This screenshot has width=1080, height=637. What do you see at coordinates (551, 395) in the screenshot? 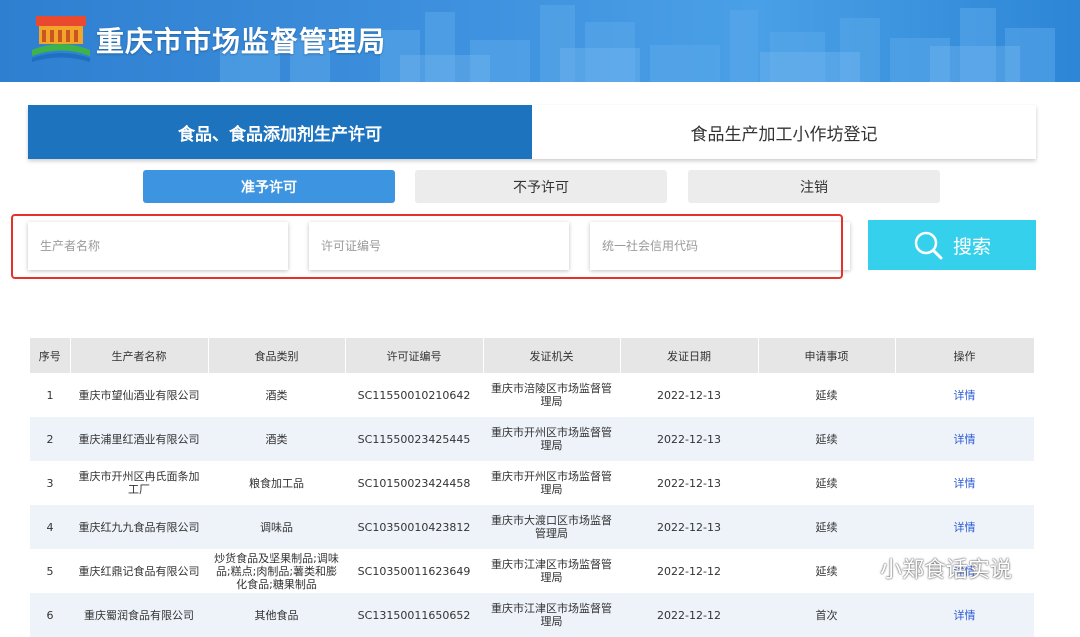
I see `cell-authority: 重庆市涪陵区市场监督管理局` at bounding box center [551, 395].